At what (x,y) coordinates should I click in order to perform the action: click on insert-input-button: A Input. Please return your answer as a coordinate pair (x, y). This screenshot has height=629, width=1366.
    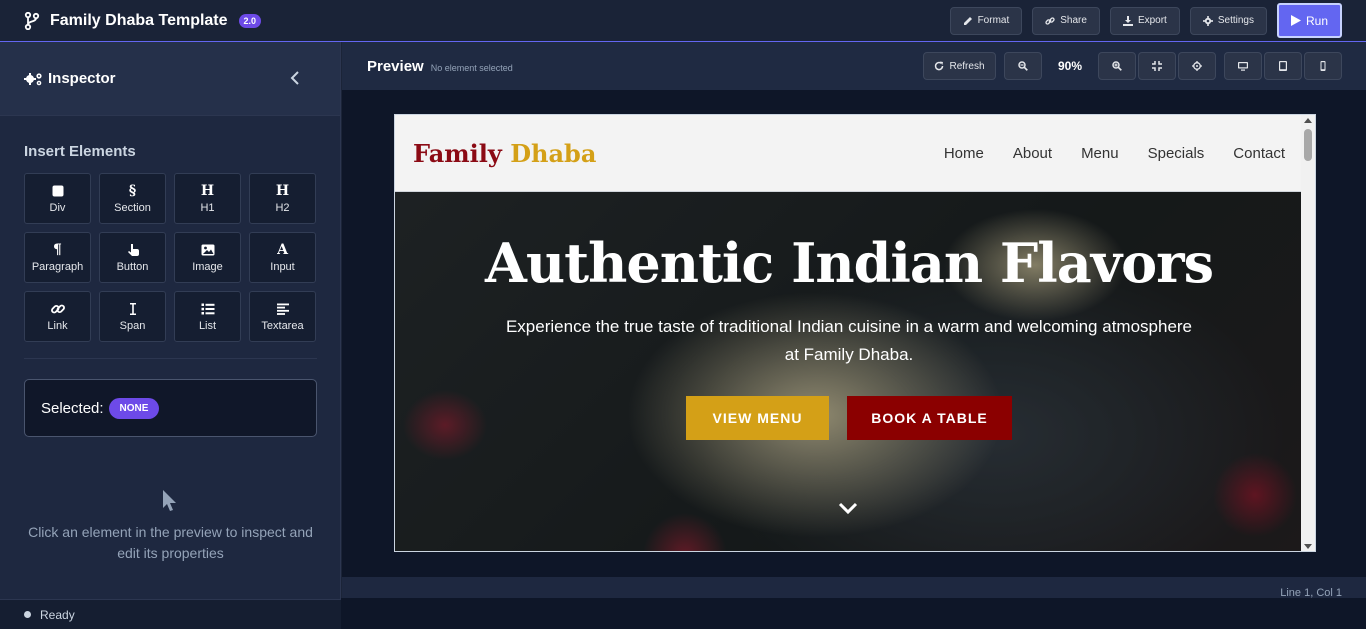
    Looking at the image, I should click on (282, 257).